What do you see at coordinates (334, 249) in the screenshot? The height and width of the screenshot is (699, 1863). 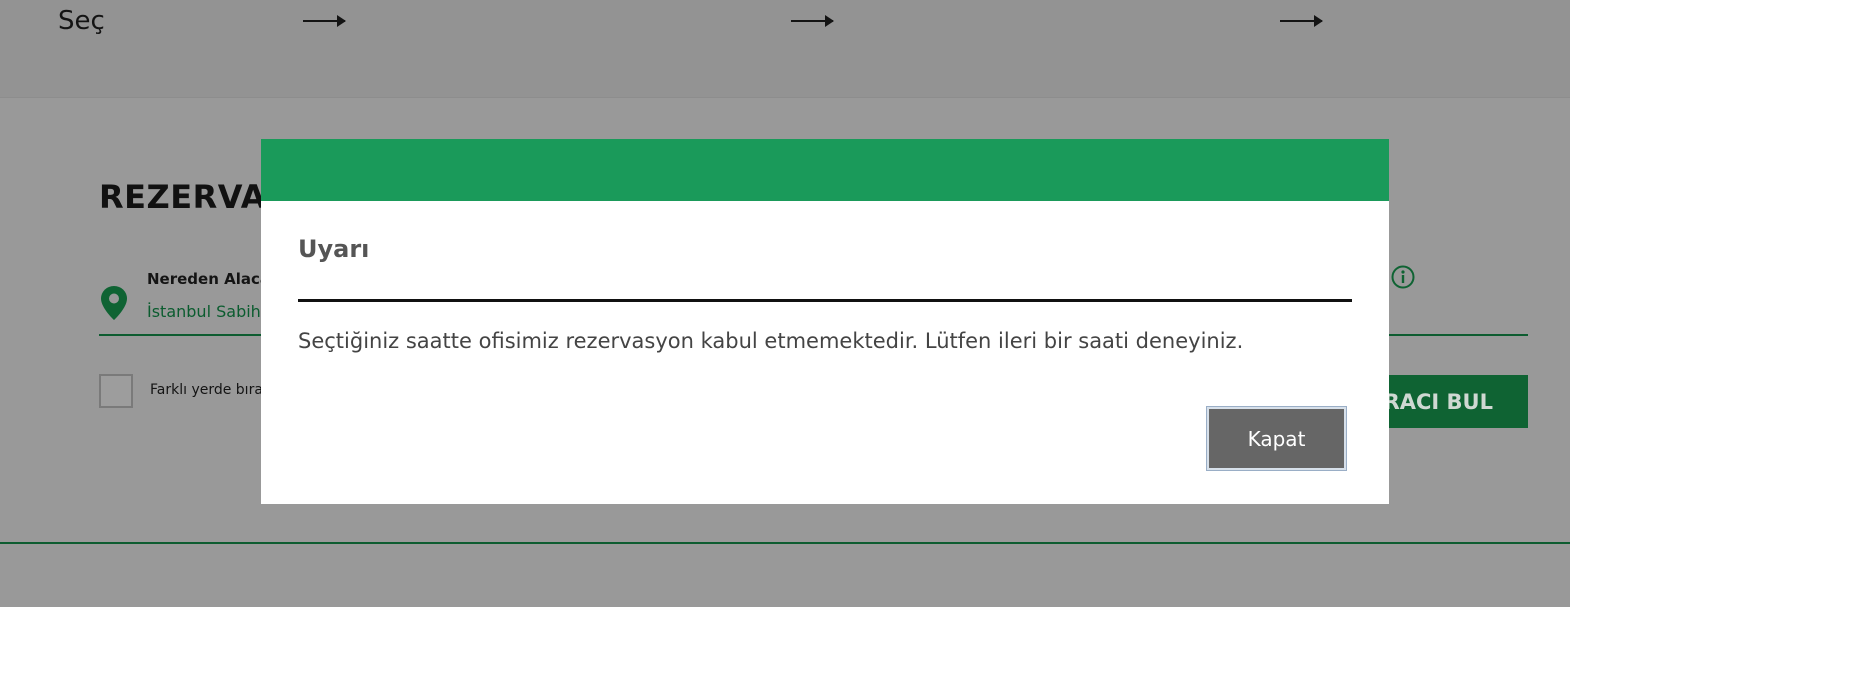 I see `modal-title: Uyarı` at bounding box center [334, 249].